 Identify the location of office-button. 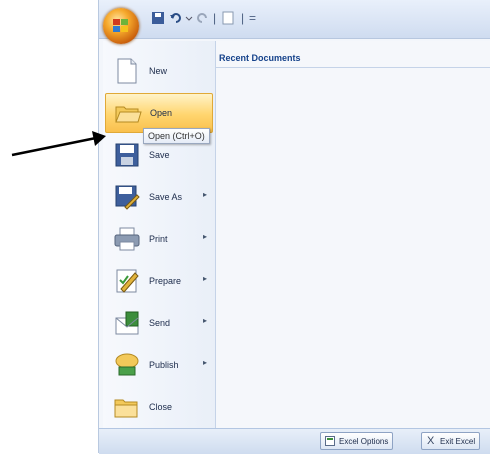
(121, 26).